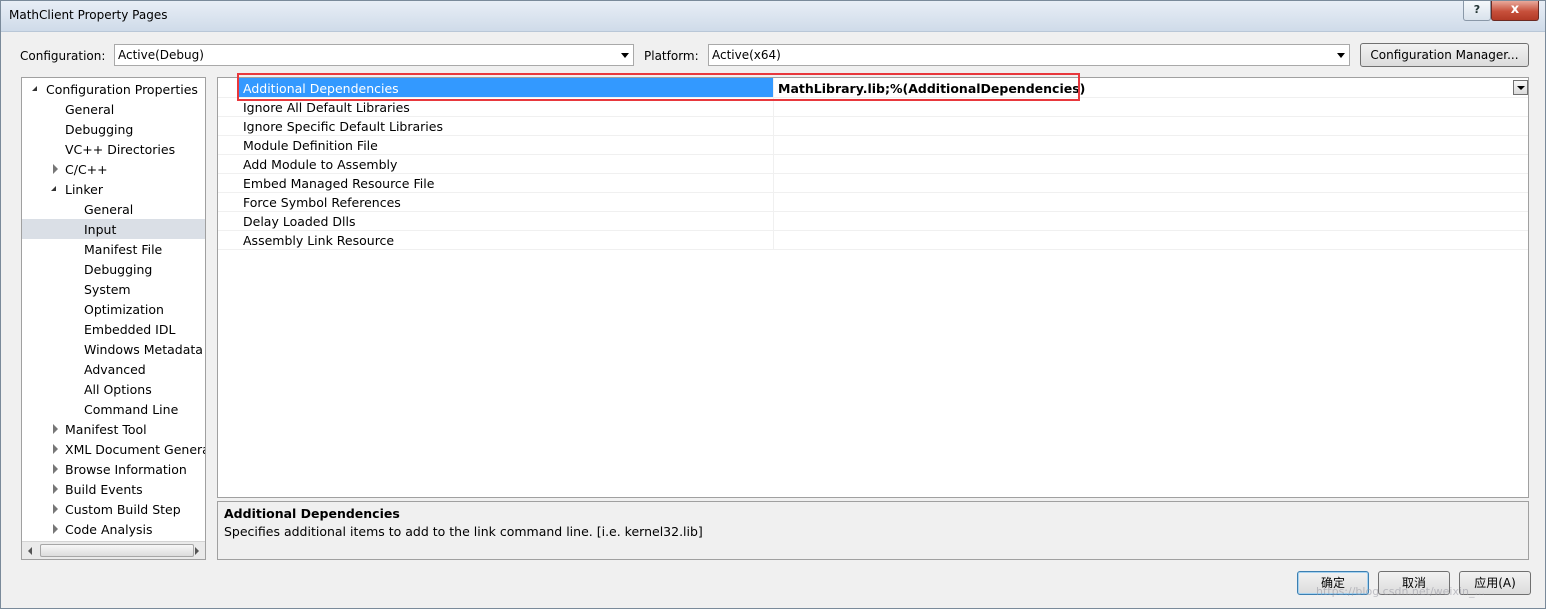  I want to click on tree-item-label: Input, so click(100, 229).